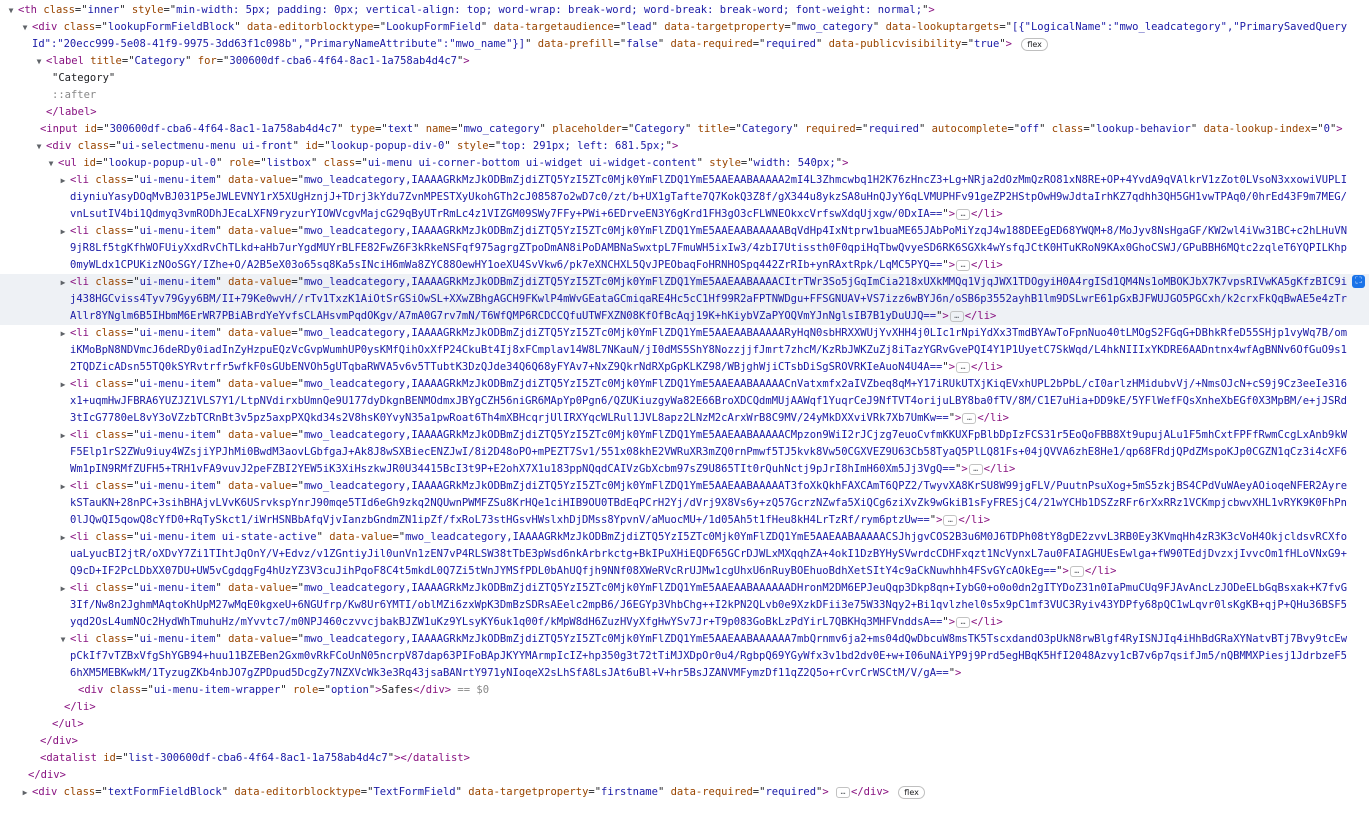  What do you see at coordinates (684, 95) in the screenshot?
I see `node-label-after: ::after` at bounding box center [684, 95].